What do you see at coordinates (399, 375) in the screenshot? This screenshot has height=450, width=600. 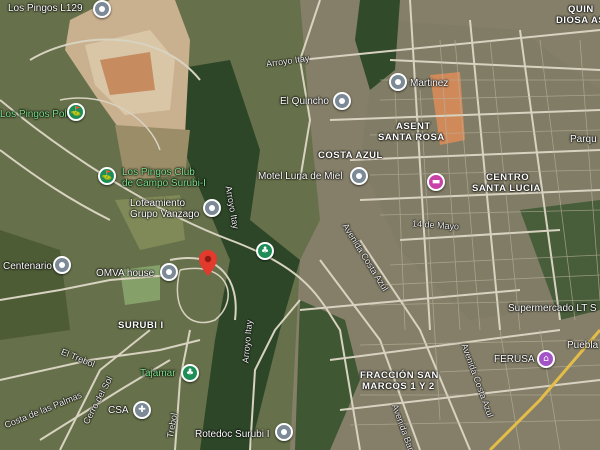 I see `district-fraccion-line1: FRACCIÓN SAN` at bounding box center [399, 375].